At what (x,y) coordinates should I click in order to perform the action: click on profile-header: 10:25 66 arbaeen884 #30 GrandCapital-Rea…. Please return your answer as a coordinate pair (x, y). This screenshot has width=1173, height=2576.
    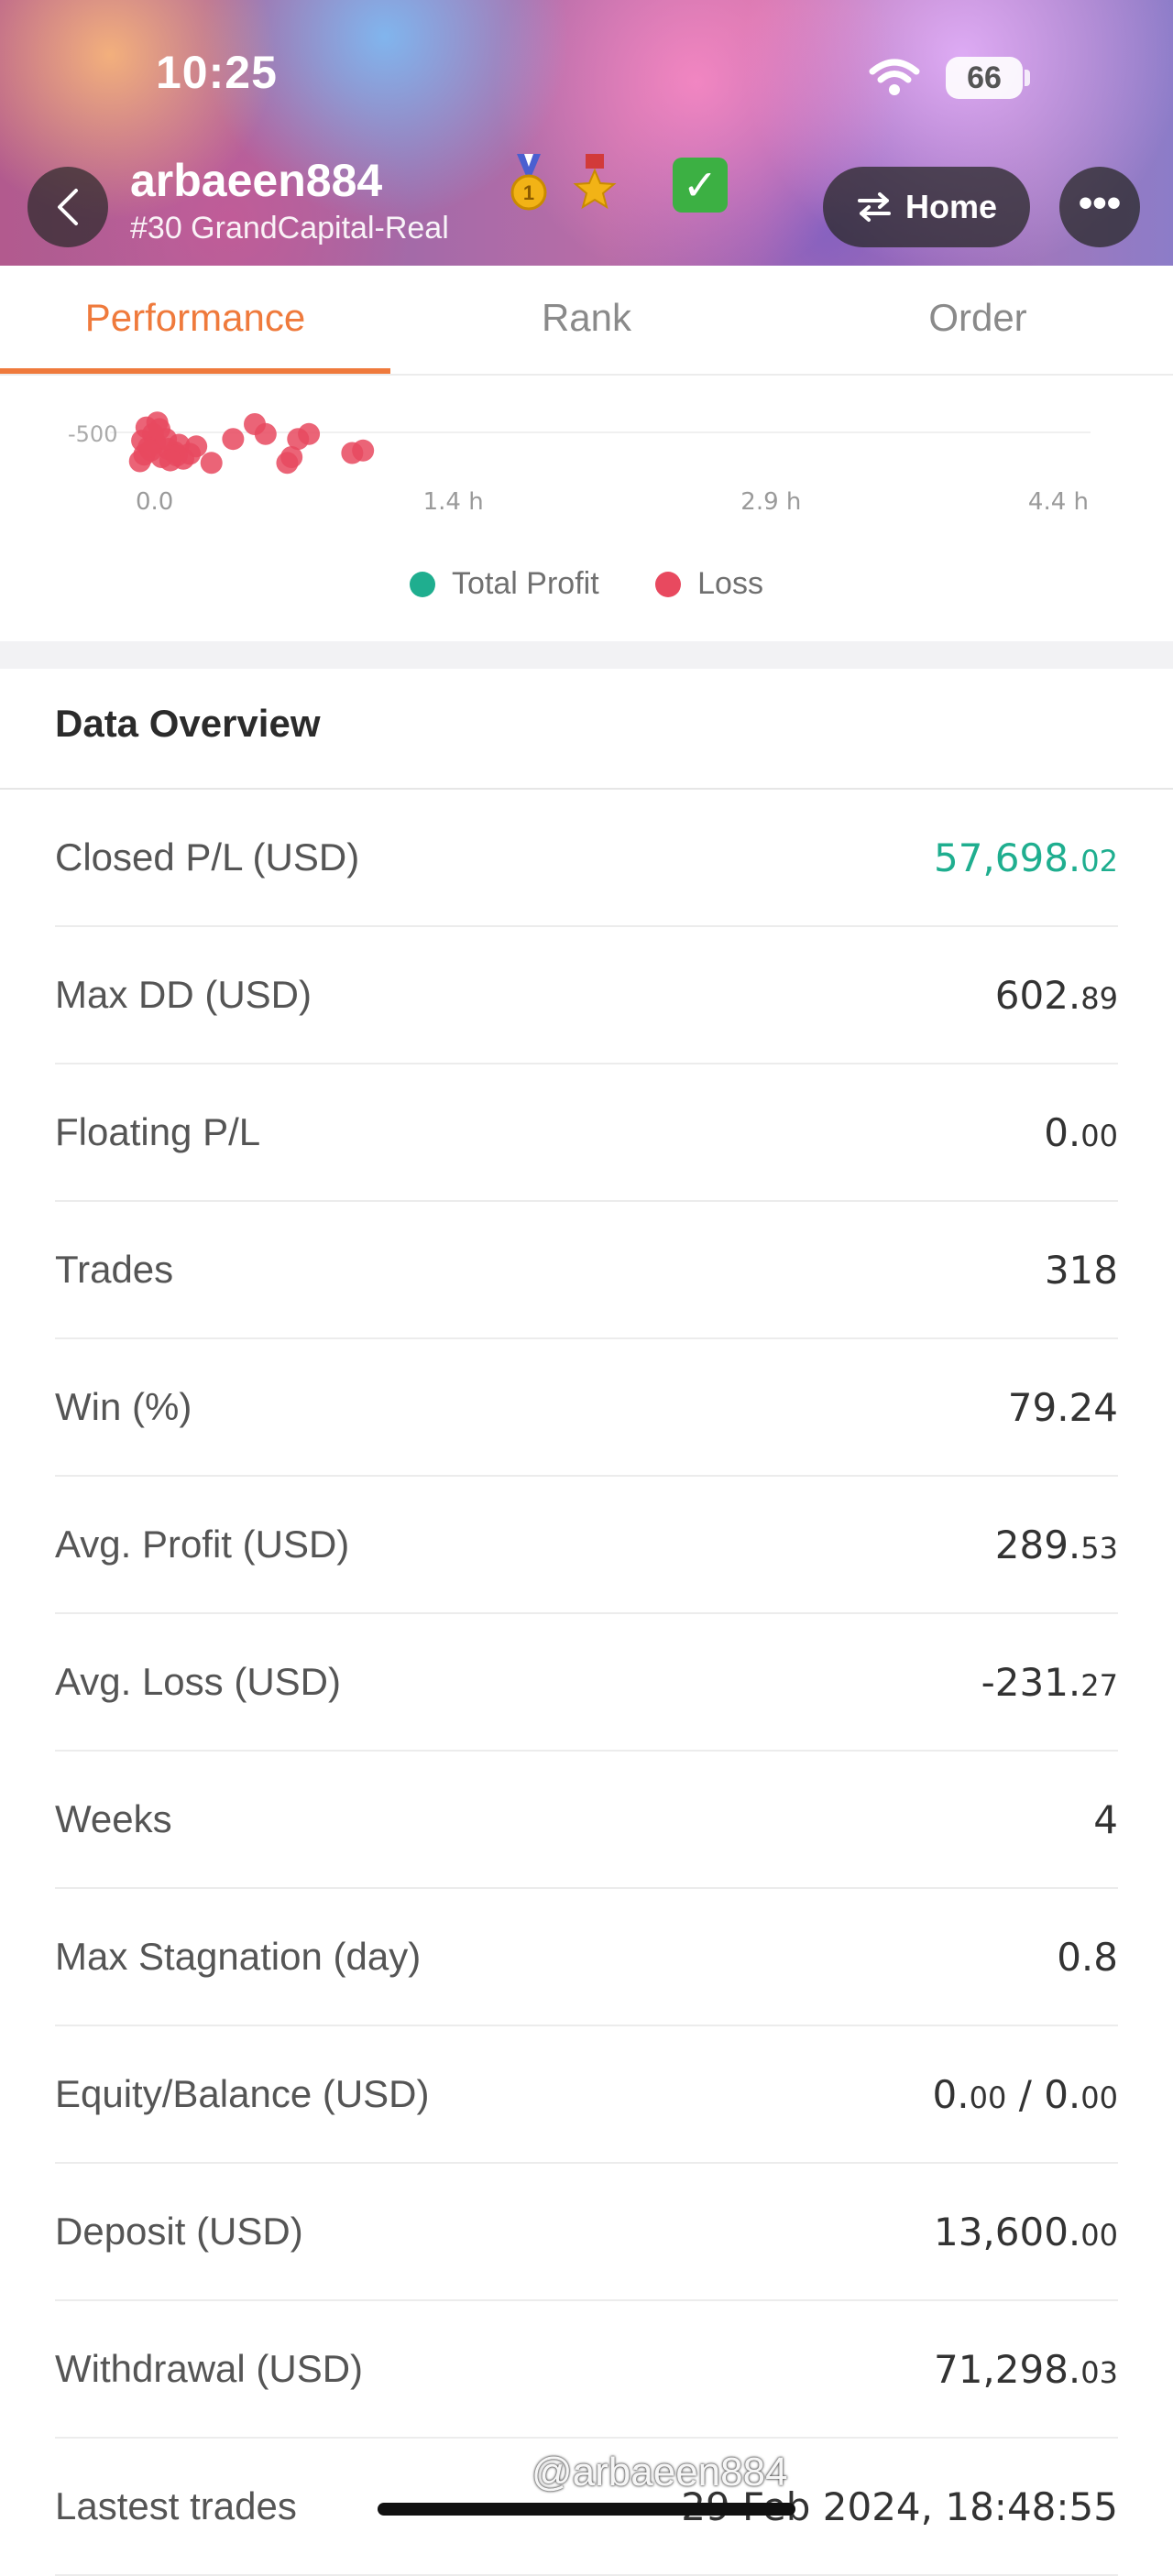
    Looking at the image, I should click on (586, 133).